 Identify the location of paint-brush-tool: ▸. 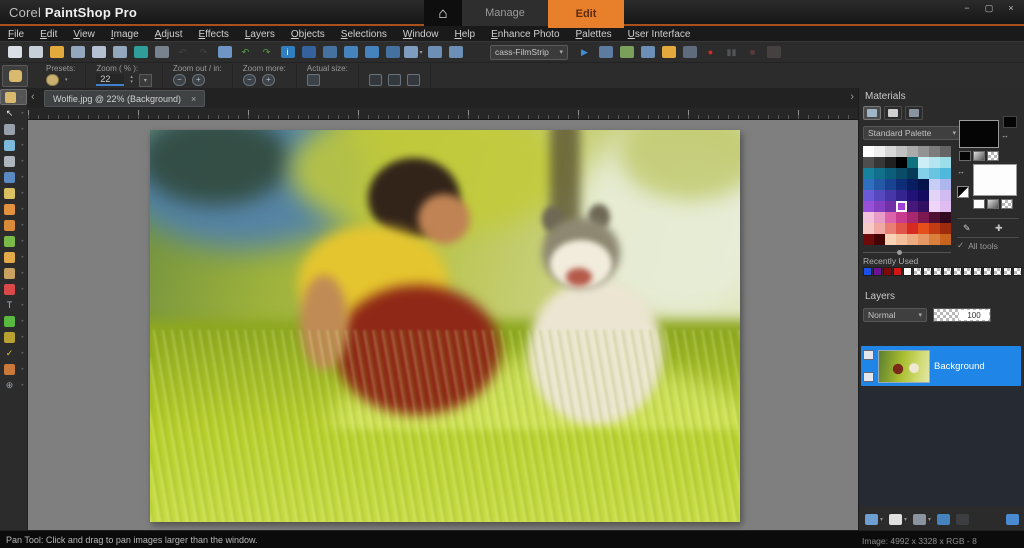
(13, 225).